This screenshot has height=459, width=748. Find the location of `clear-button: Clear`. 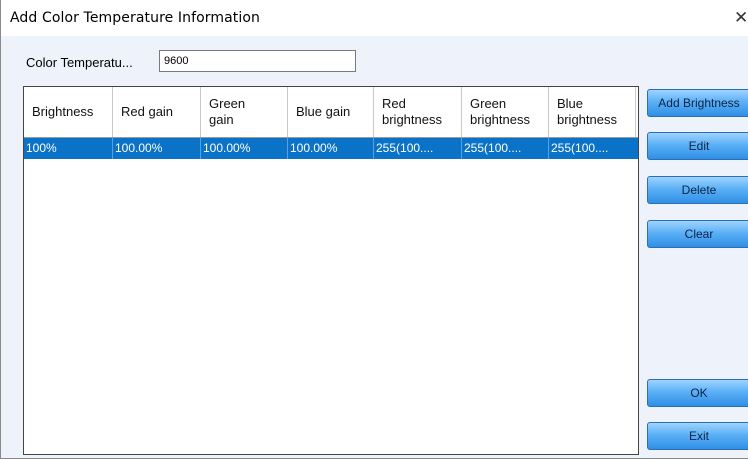

clear-button: Clear is located at coordinates (697, 234).